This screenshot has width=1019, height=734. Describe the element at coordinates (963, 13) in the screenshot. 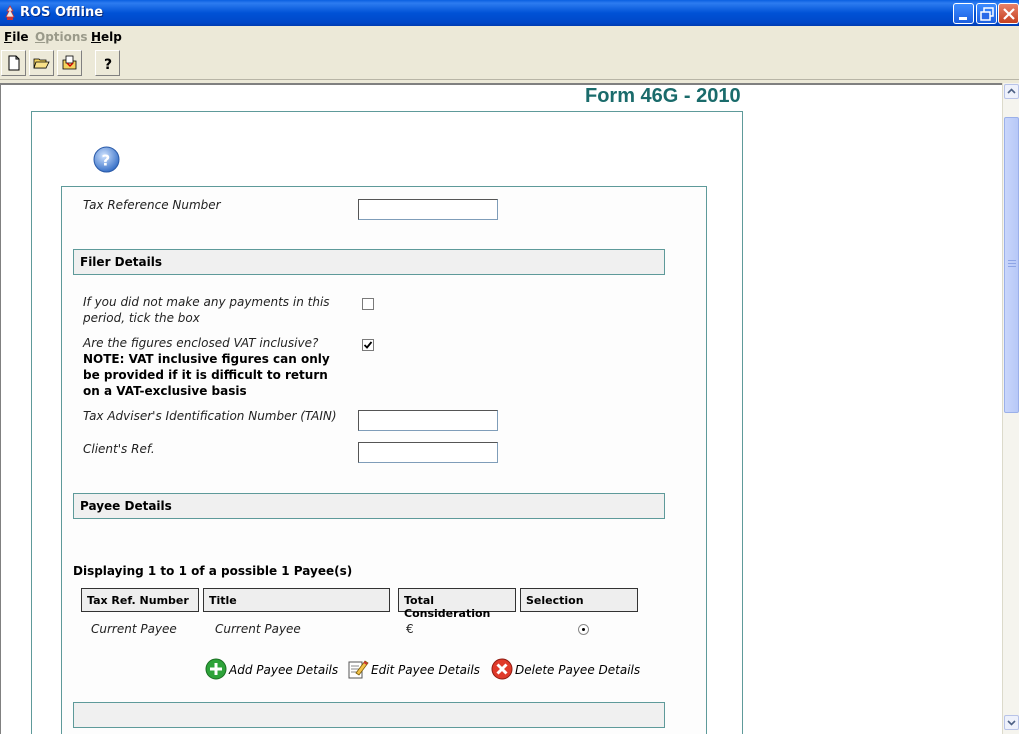

I see `minimize-button` at that location.